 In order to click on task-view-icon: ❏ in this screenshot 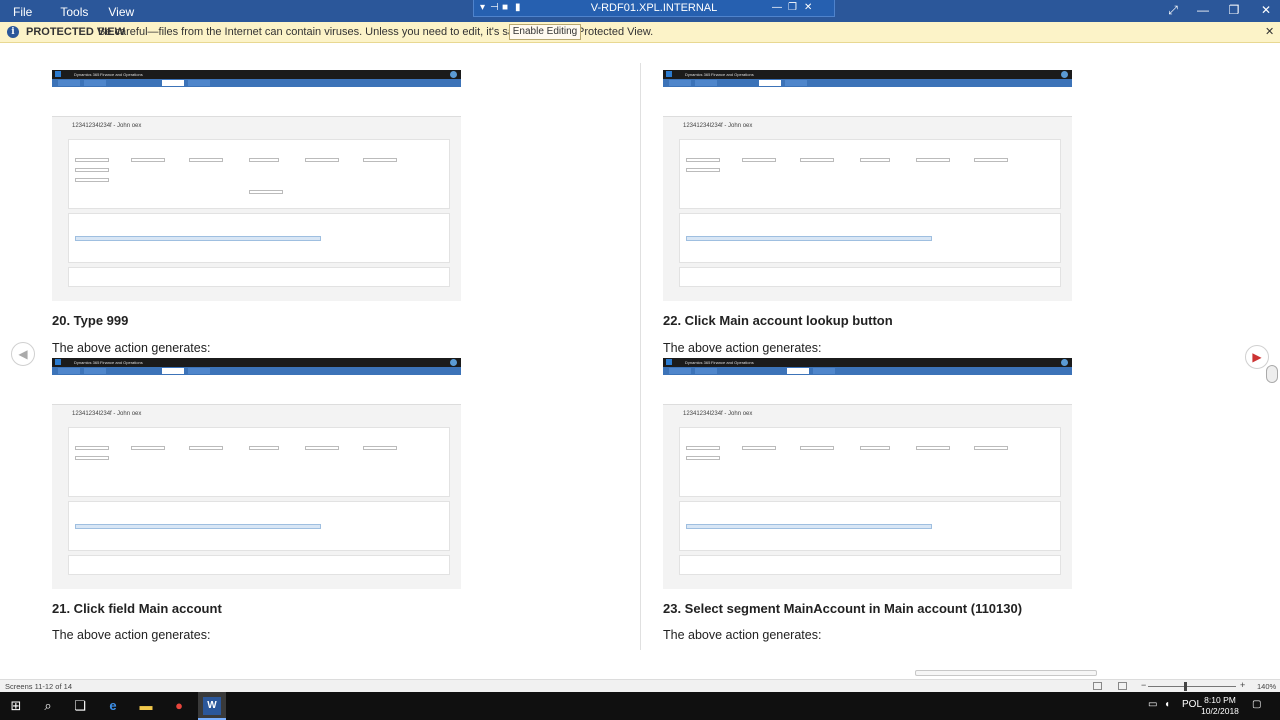, I will do `click(80, 706)`.